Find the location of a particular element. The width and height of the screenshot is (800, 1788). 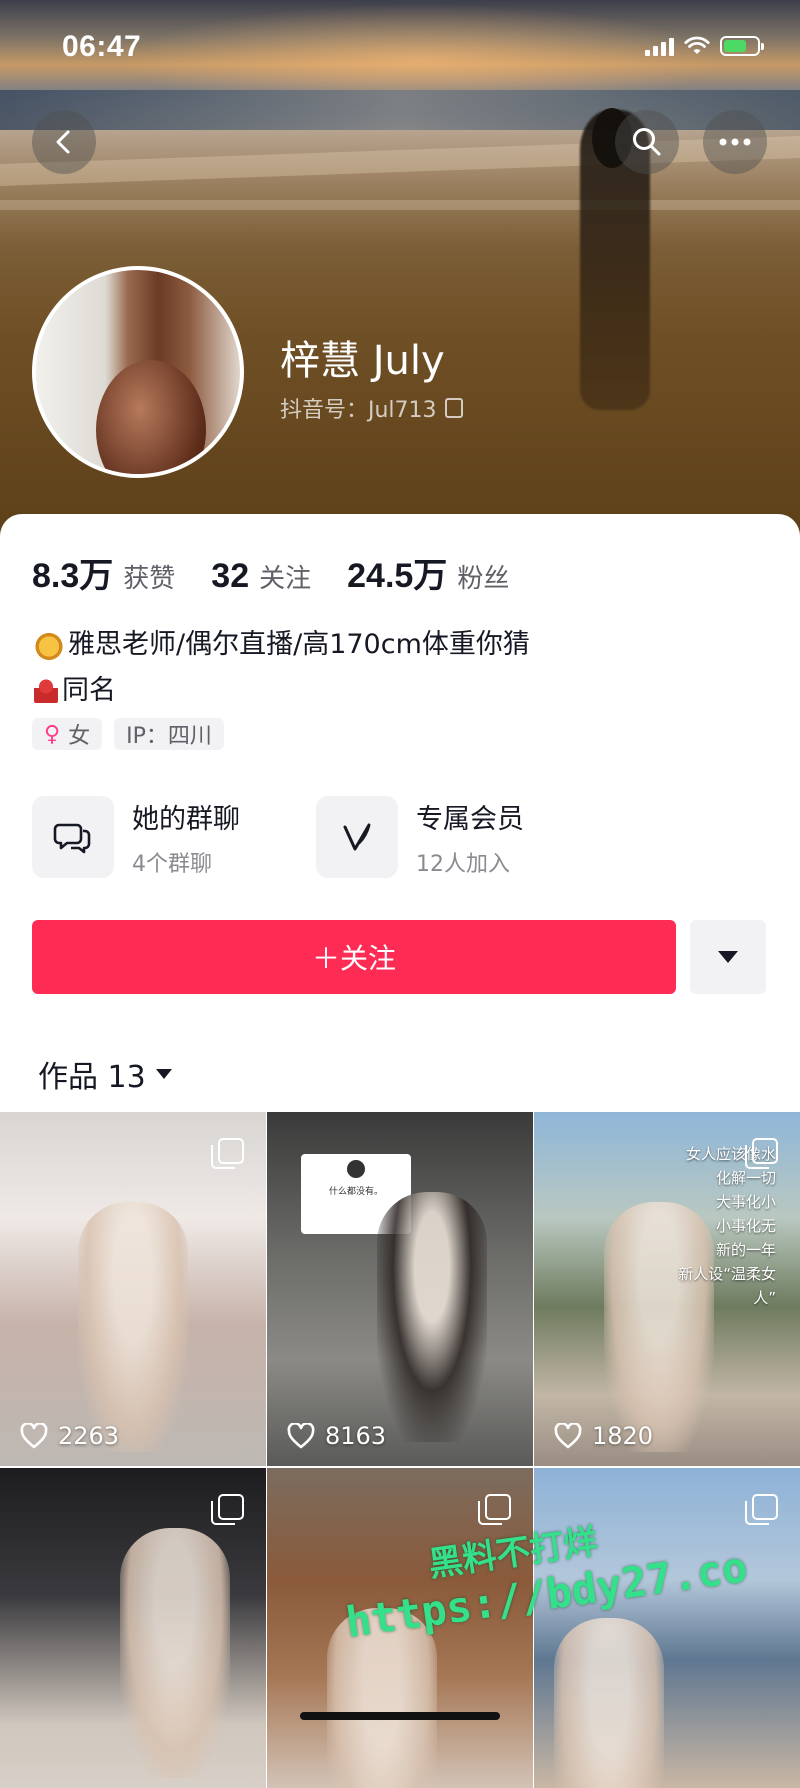

profile-stats: 8.3万 获赞 32 关注 24.5万 粉丝 is located at coordinates (270, 572).